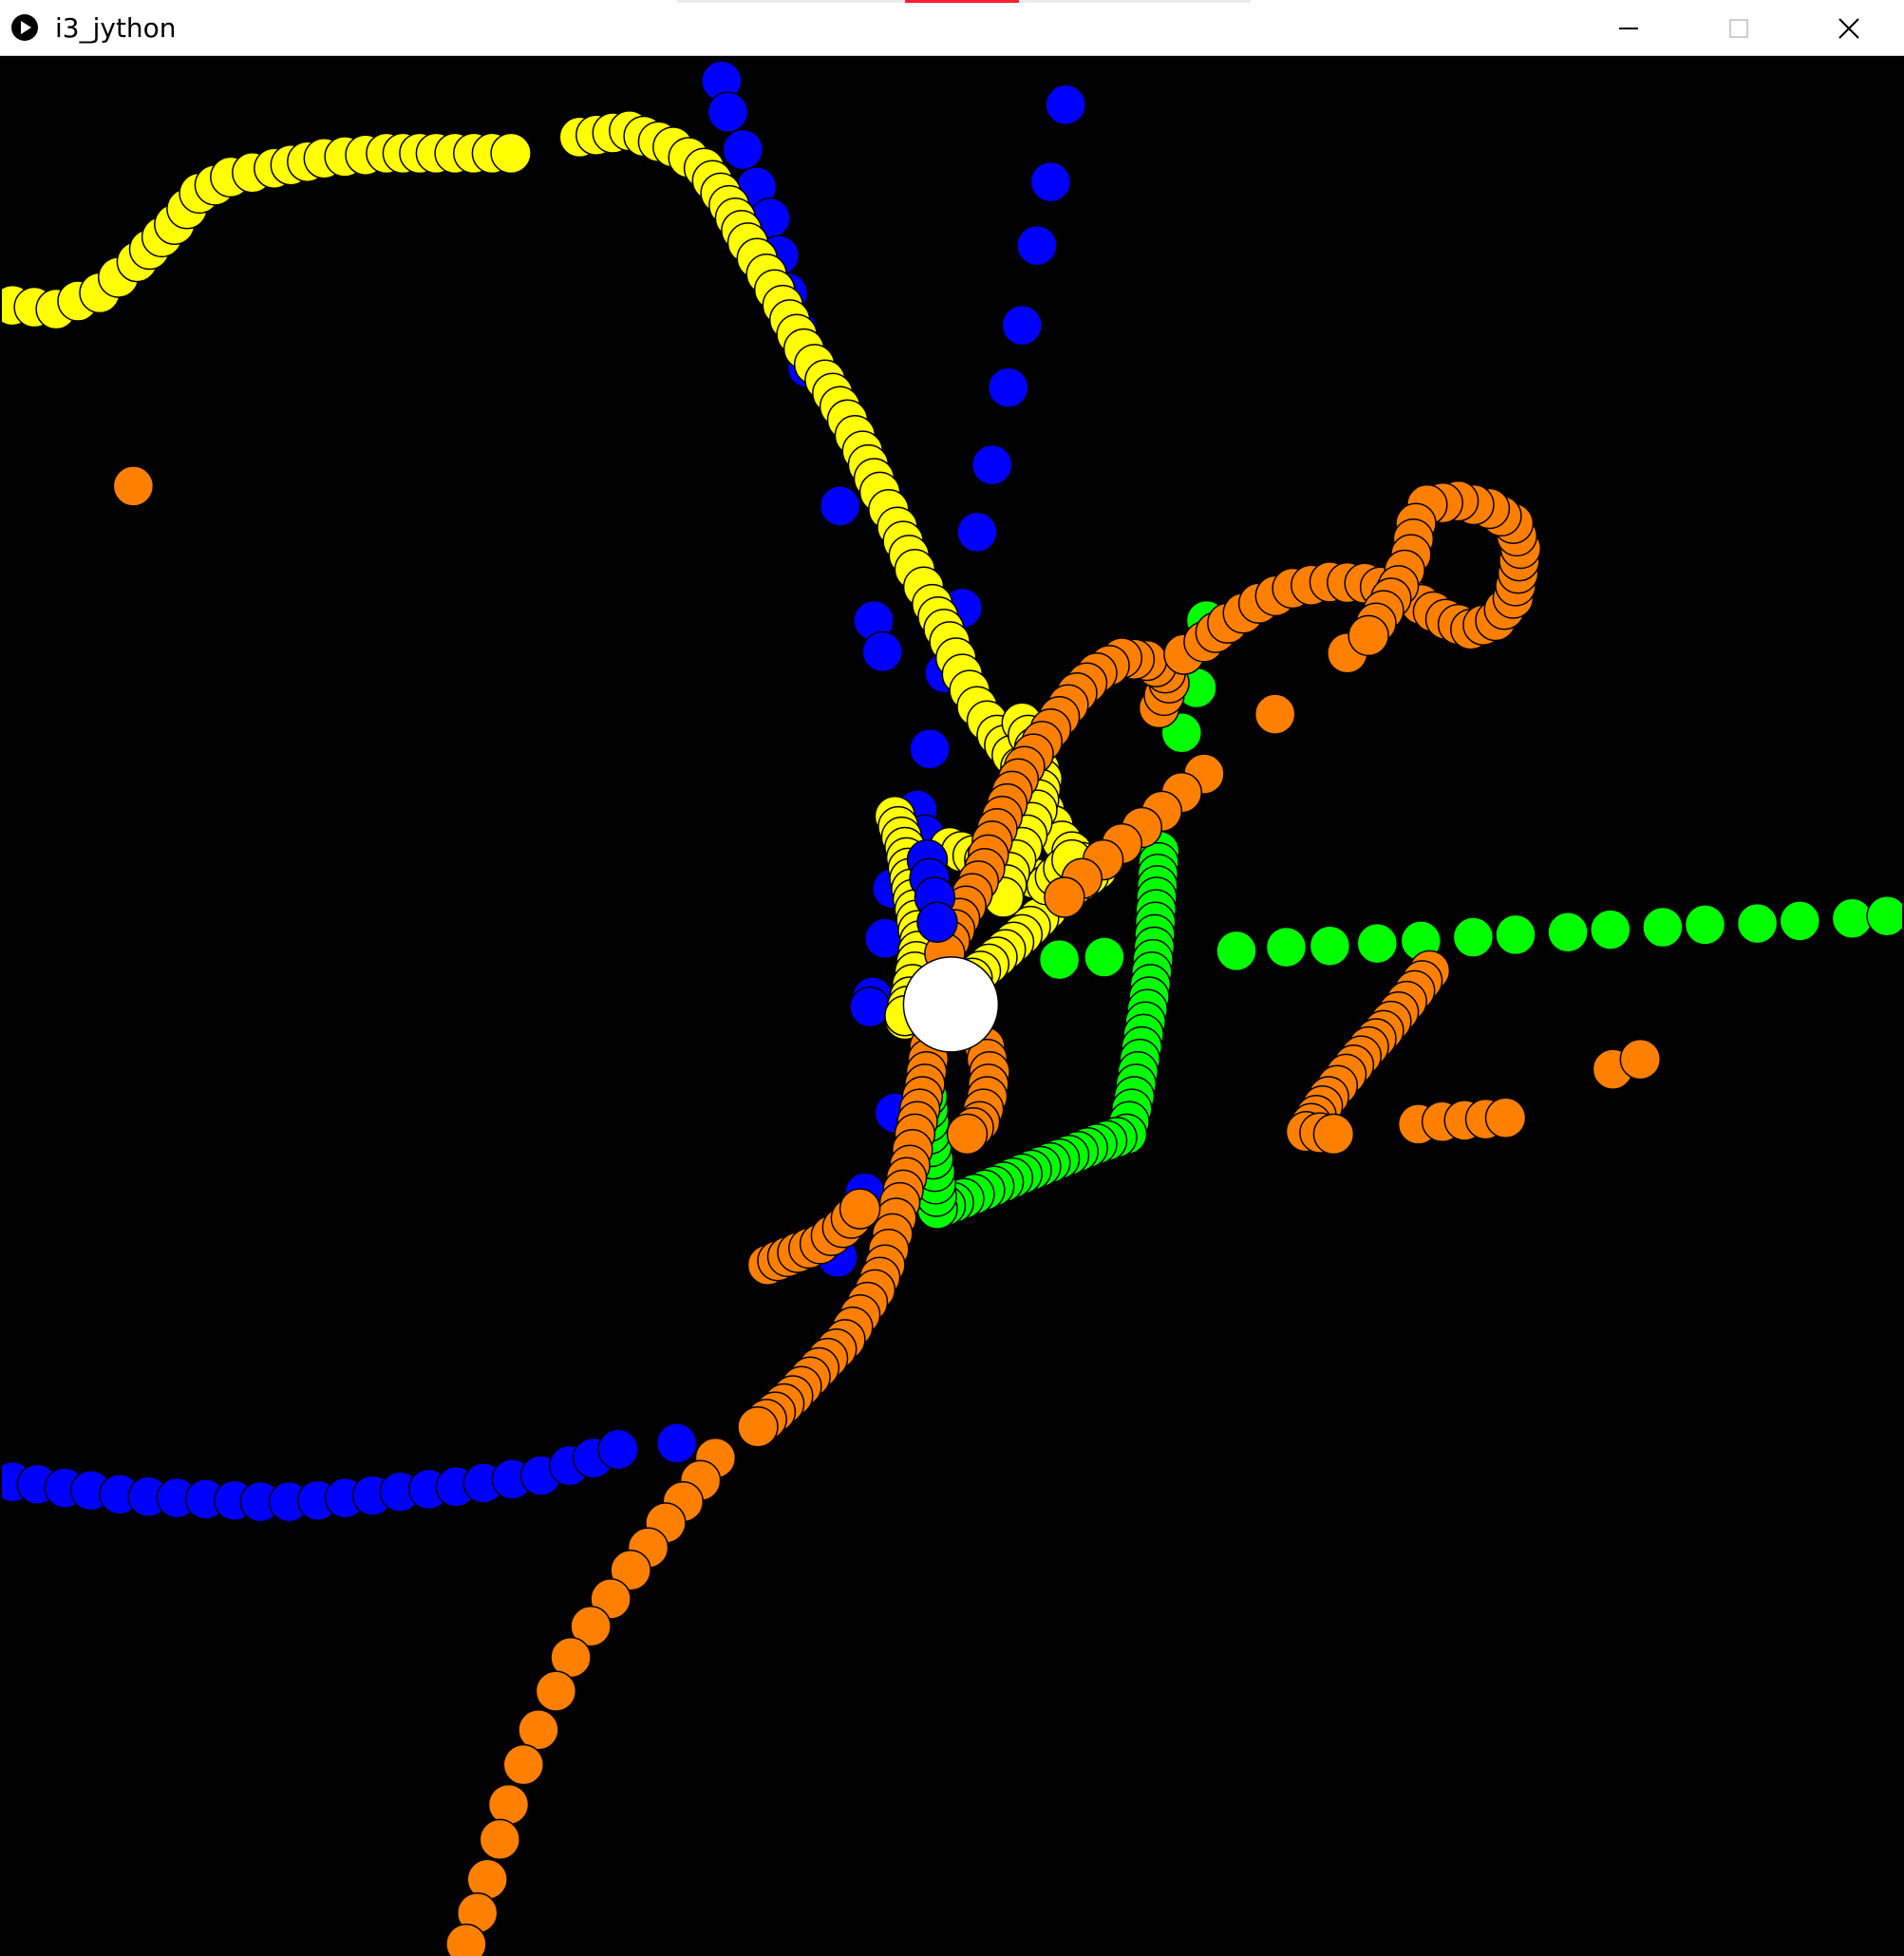 Image resolution: width=1904 pixels, height=1956 pixels. What do you see at coordinates (511, 154) in the screenshot?
I see `yellow-particle` at bounding box center [511, 154].